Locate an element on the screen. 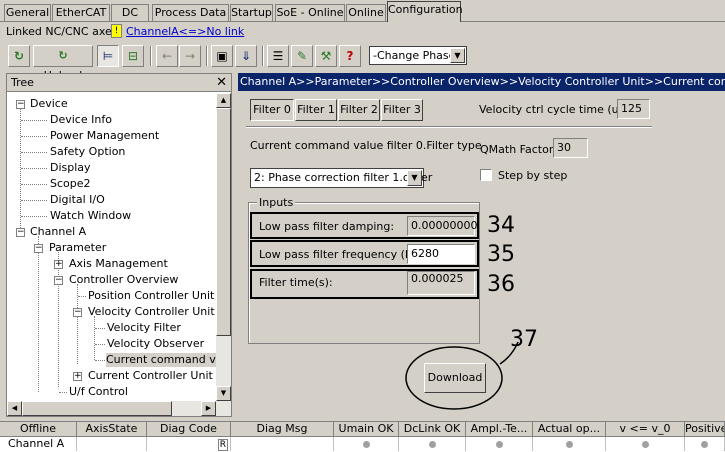  tab-general: General is located at coordinates (27, 13).